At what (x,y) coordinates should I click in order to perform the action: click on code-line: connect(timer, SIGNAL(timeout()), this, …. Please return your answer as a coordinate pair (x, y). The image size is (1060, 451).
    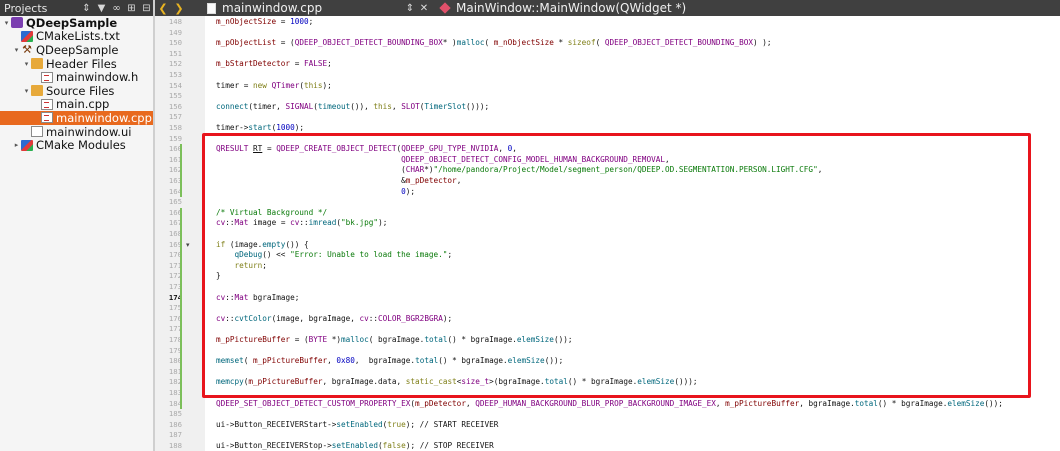
    Looking at the image, I should click on (352, 107).